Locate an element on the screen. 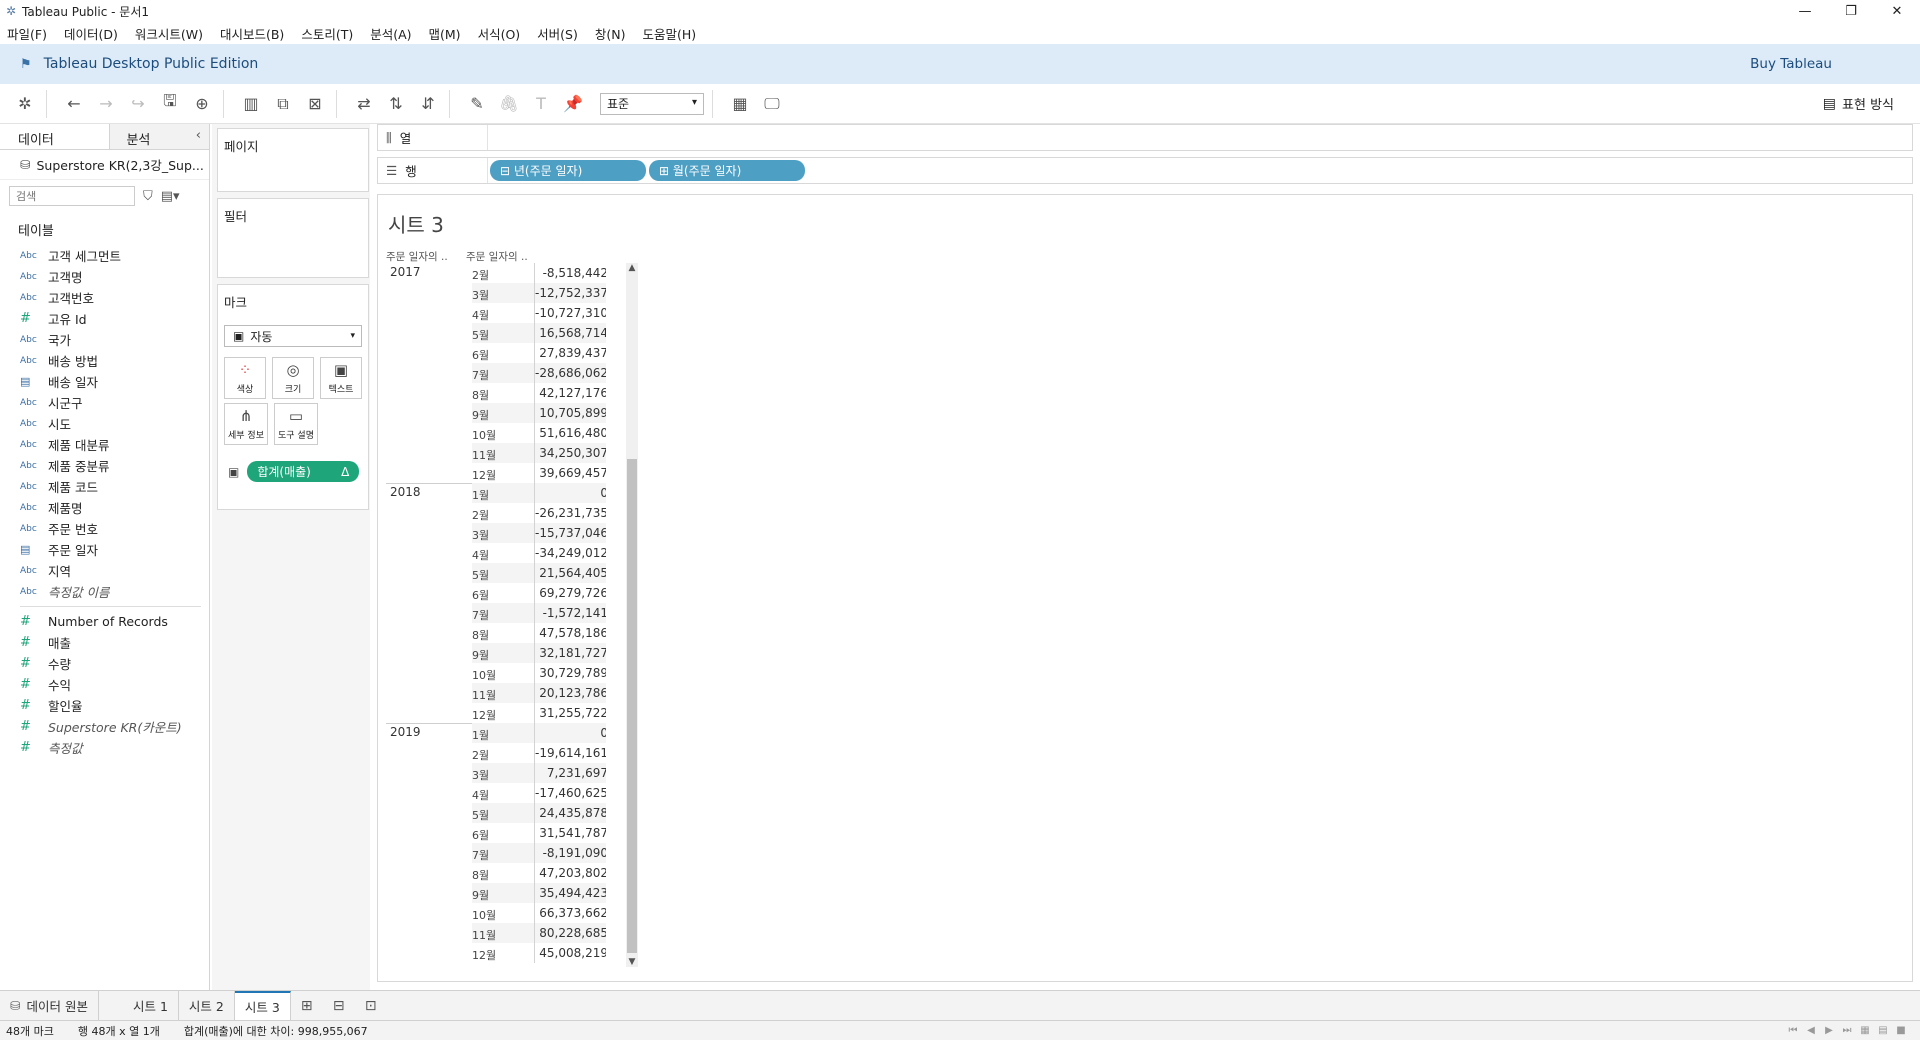  restore-icon: ❐ is located at coordinates (1851, 11).